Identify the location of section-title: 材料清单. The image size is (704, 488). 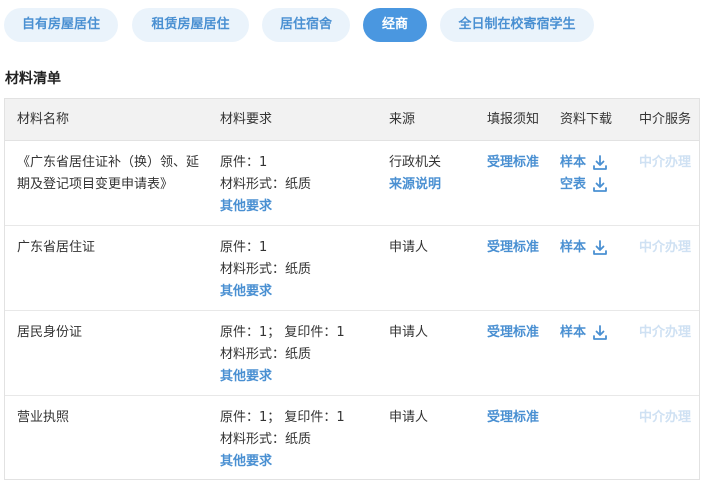
(33, 79).